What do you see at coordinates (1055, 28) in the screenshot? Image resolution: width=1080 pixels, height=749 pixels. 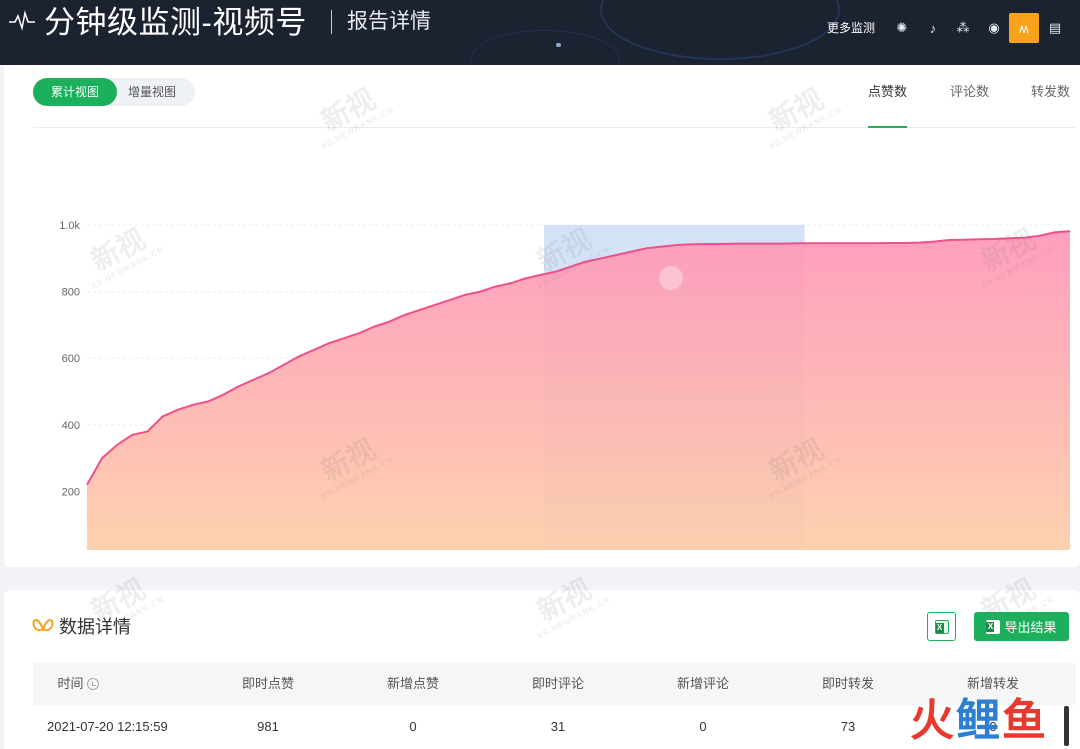 I see `book-icon: ▤` at bounding box center [1055, 28].